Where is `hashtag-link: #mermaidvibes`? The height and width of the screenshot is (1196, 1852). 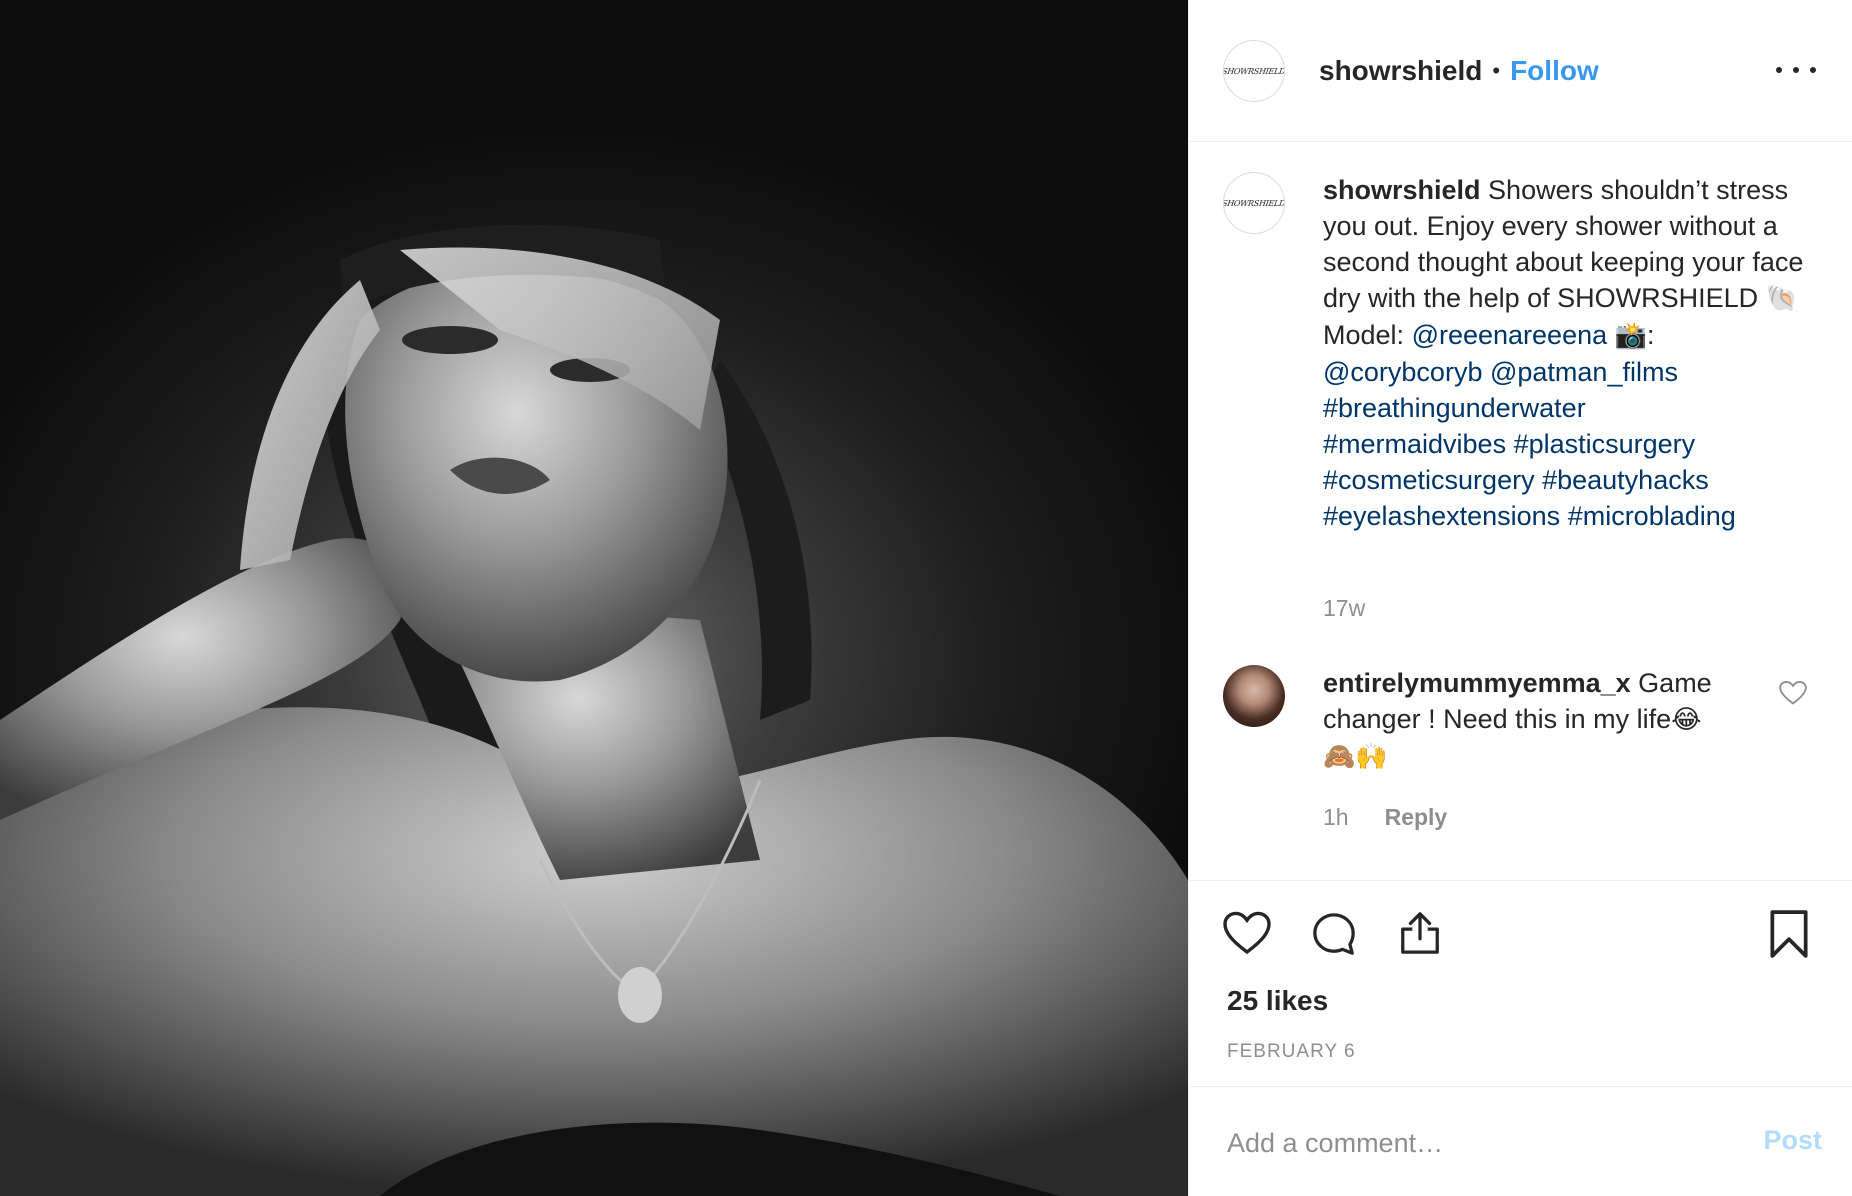 hashtag-link: #mermaidvibes is located at coordinates (1414, 444).